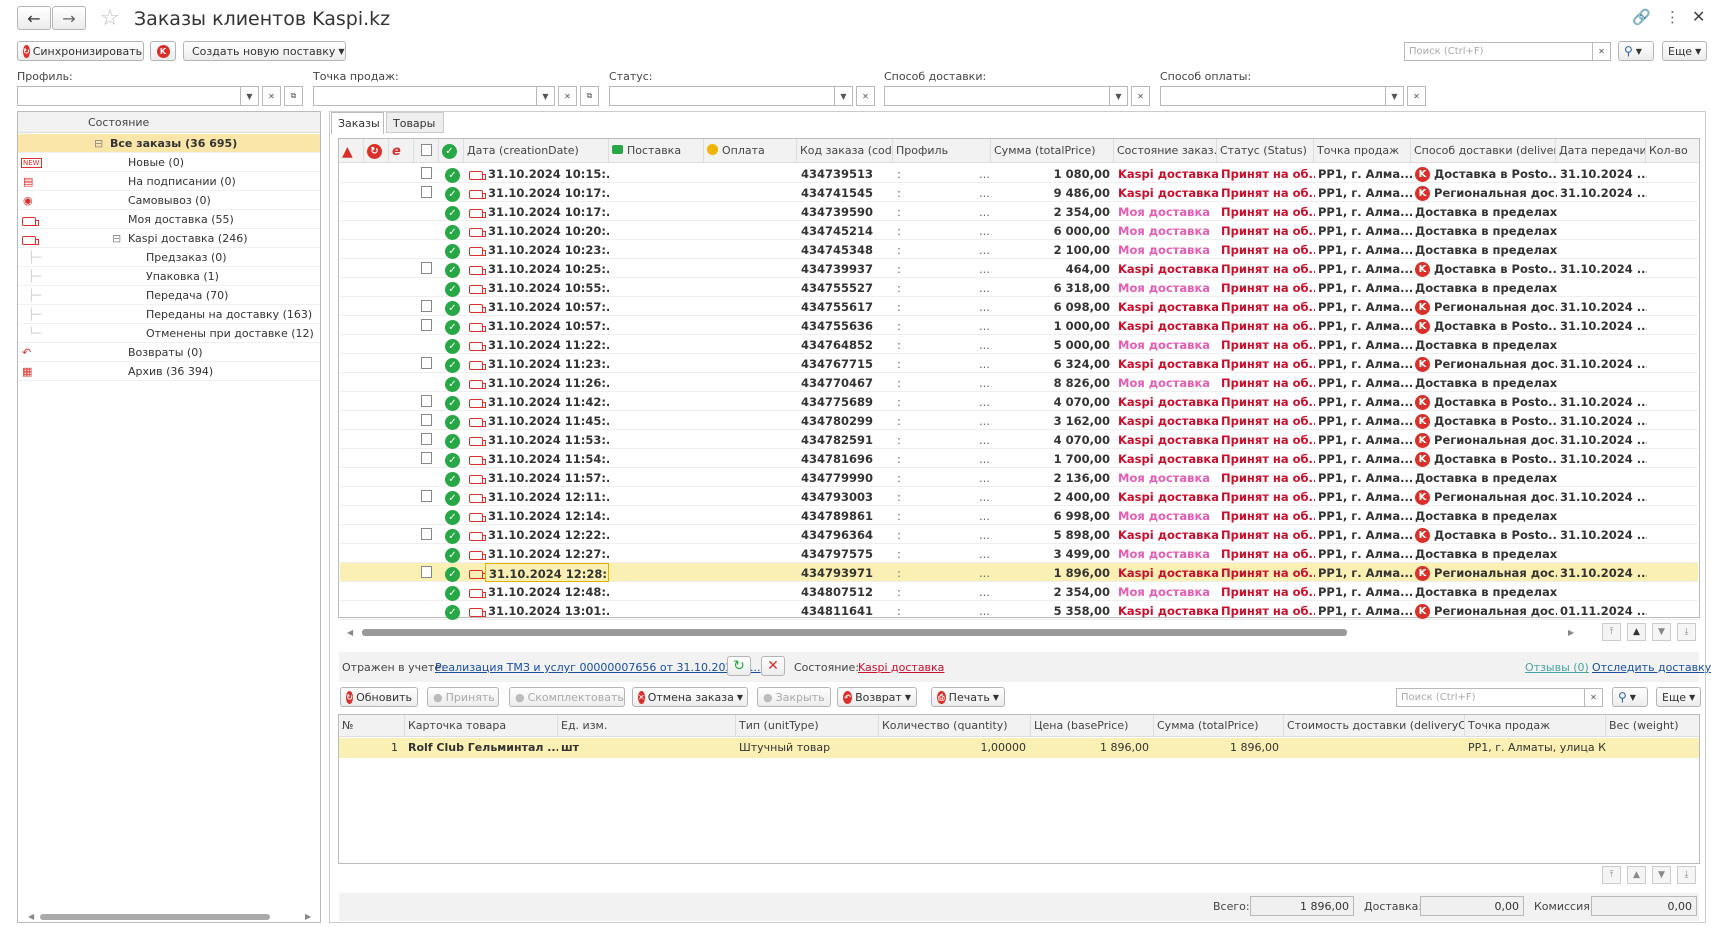  What do you see at coordinates (451, 151) in the screenshot?
I see `col-check: ✓` at bounding box center [451, 151].